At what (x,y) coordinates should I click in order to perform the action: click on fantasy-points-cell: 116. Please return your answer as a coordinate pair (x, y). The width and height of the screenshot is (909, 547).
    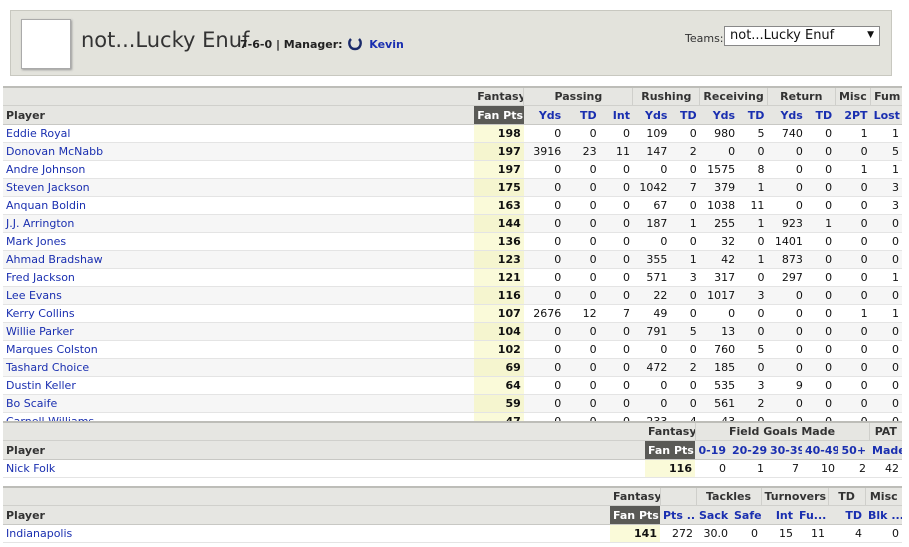
    Looking at the image, I should click on (499, 295).